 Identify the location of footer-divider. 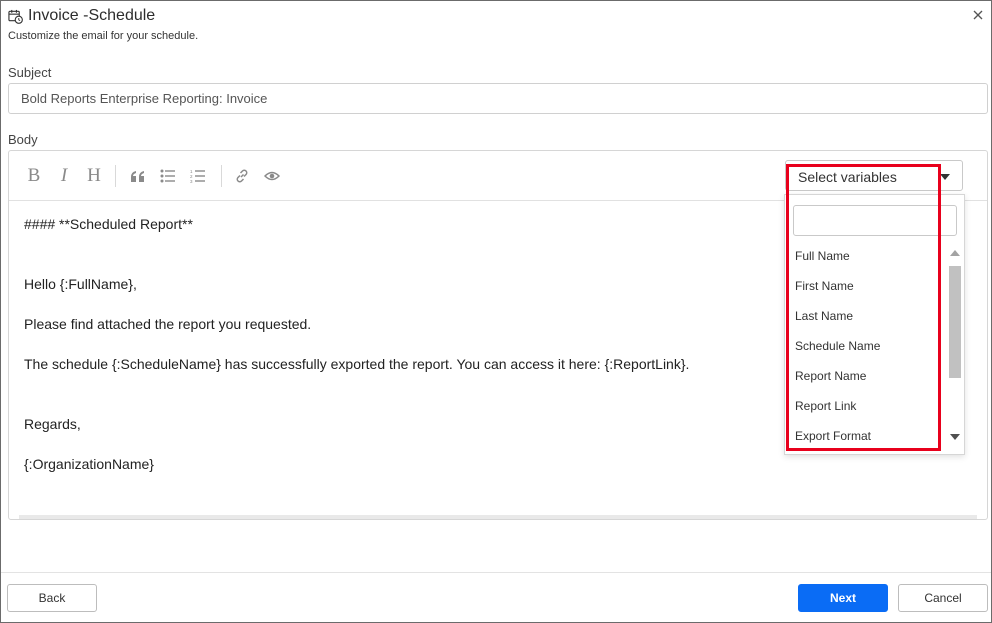
(496, 572).